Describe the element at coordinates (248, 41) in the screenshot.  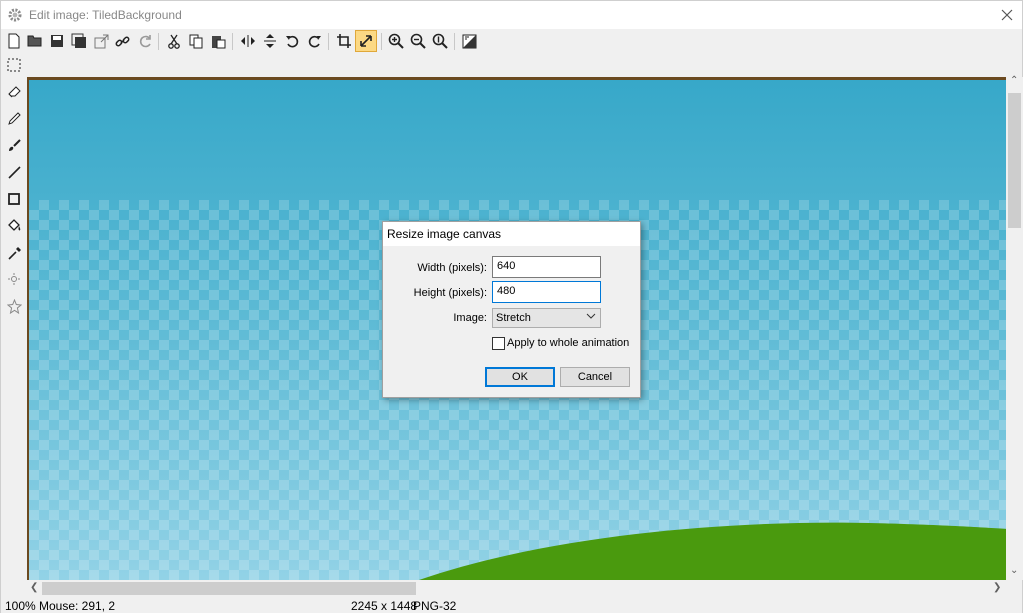
I see `flip-horizontal-icon` at that location.